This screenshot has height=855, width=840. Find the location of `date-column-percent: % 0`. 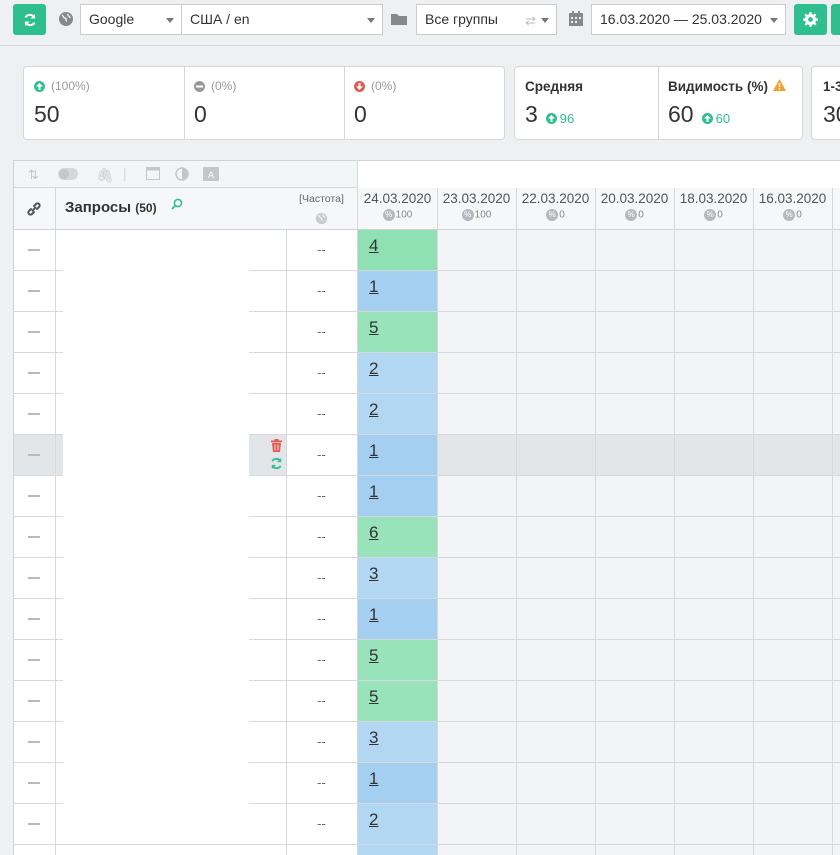

date-column-percent: % 0 is located at coordinates (792, 215).